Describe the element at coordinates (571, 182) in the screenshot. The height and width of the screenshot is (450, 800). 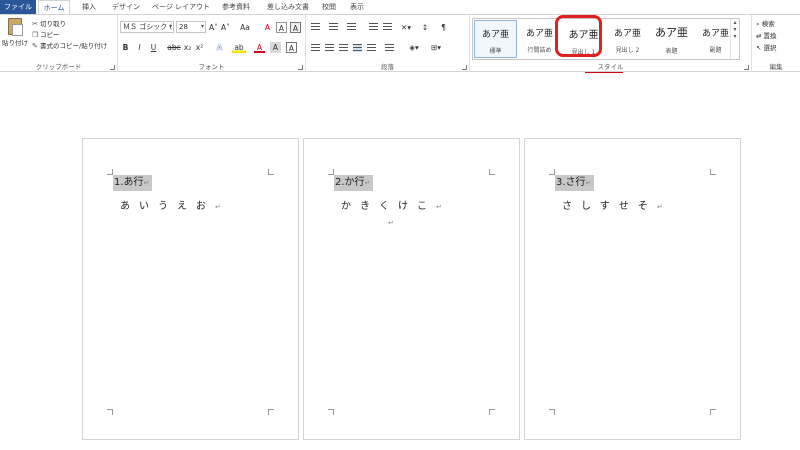
I see `heading-text: 3.さ行` at that location.